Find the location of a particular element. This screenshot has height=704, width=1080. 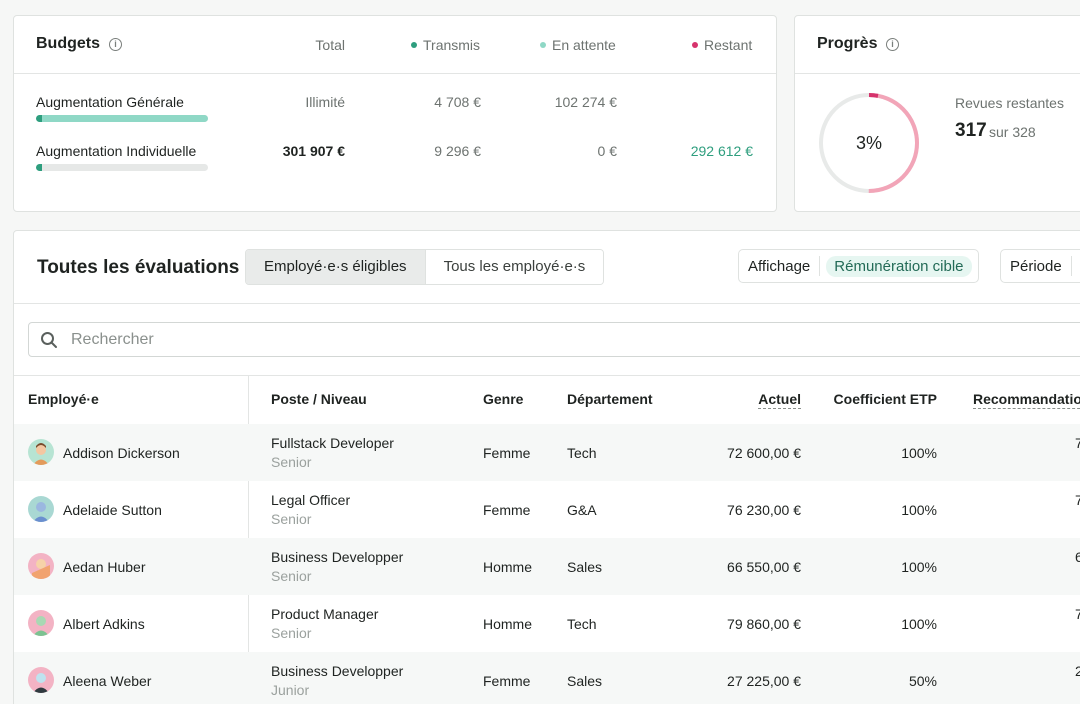

header-current: Actuel is located at coordinates (779, 400).